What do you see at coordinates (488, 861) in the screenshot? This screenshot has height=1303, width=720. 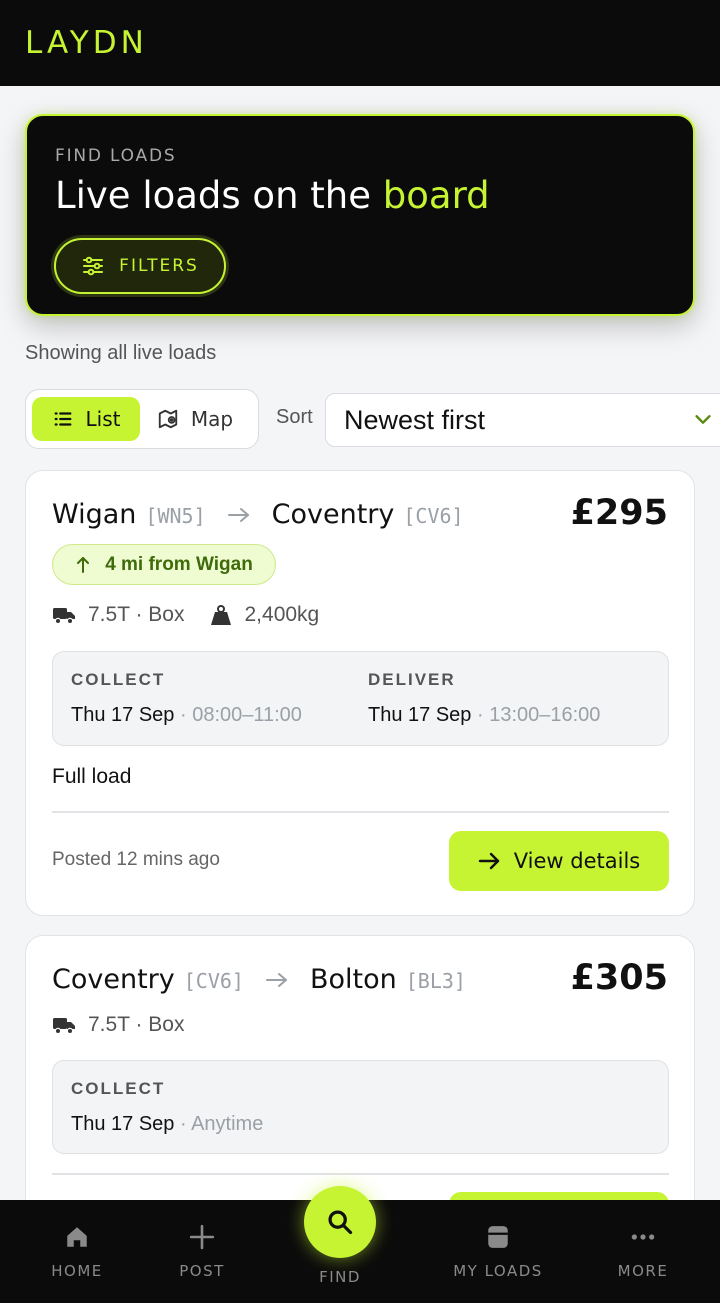 I see `arrow-right-icon` at bounding box center [488, 861].